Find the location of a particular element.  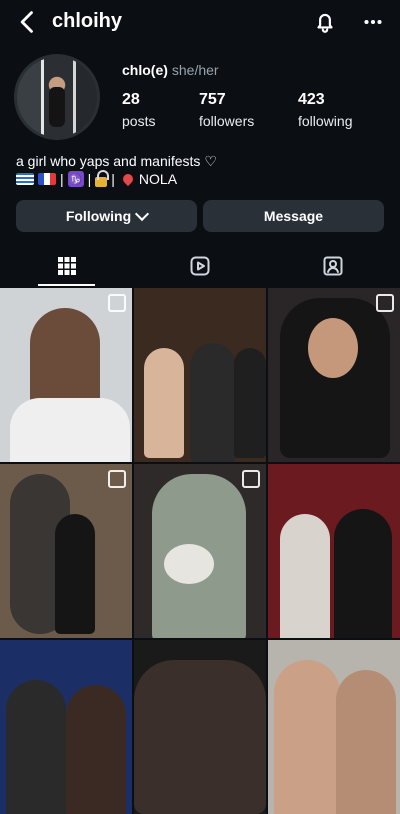

tagged-icon is located at coordinates (332, 266).